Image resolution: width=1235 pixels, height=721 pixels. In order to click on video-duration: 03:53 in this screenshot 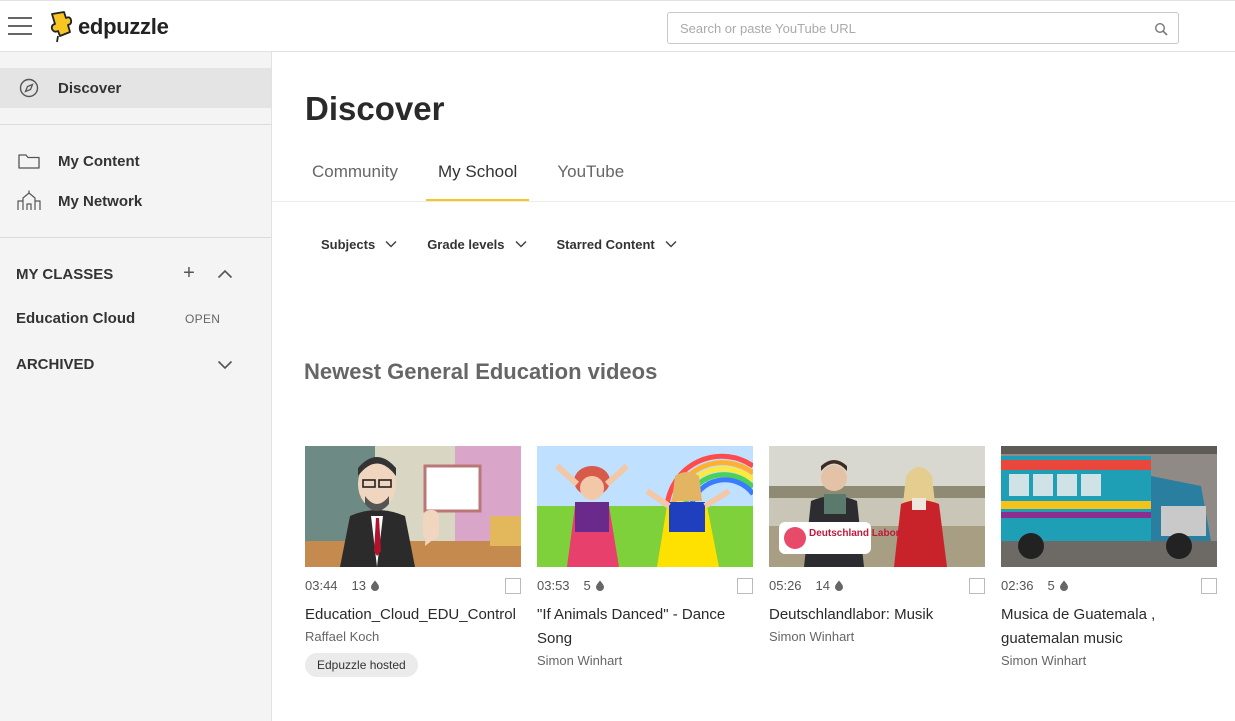, I will do `click(553, 585)`.